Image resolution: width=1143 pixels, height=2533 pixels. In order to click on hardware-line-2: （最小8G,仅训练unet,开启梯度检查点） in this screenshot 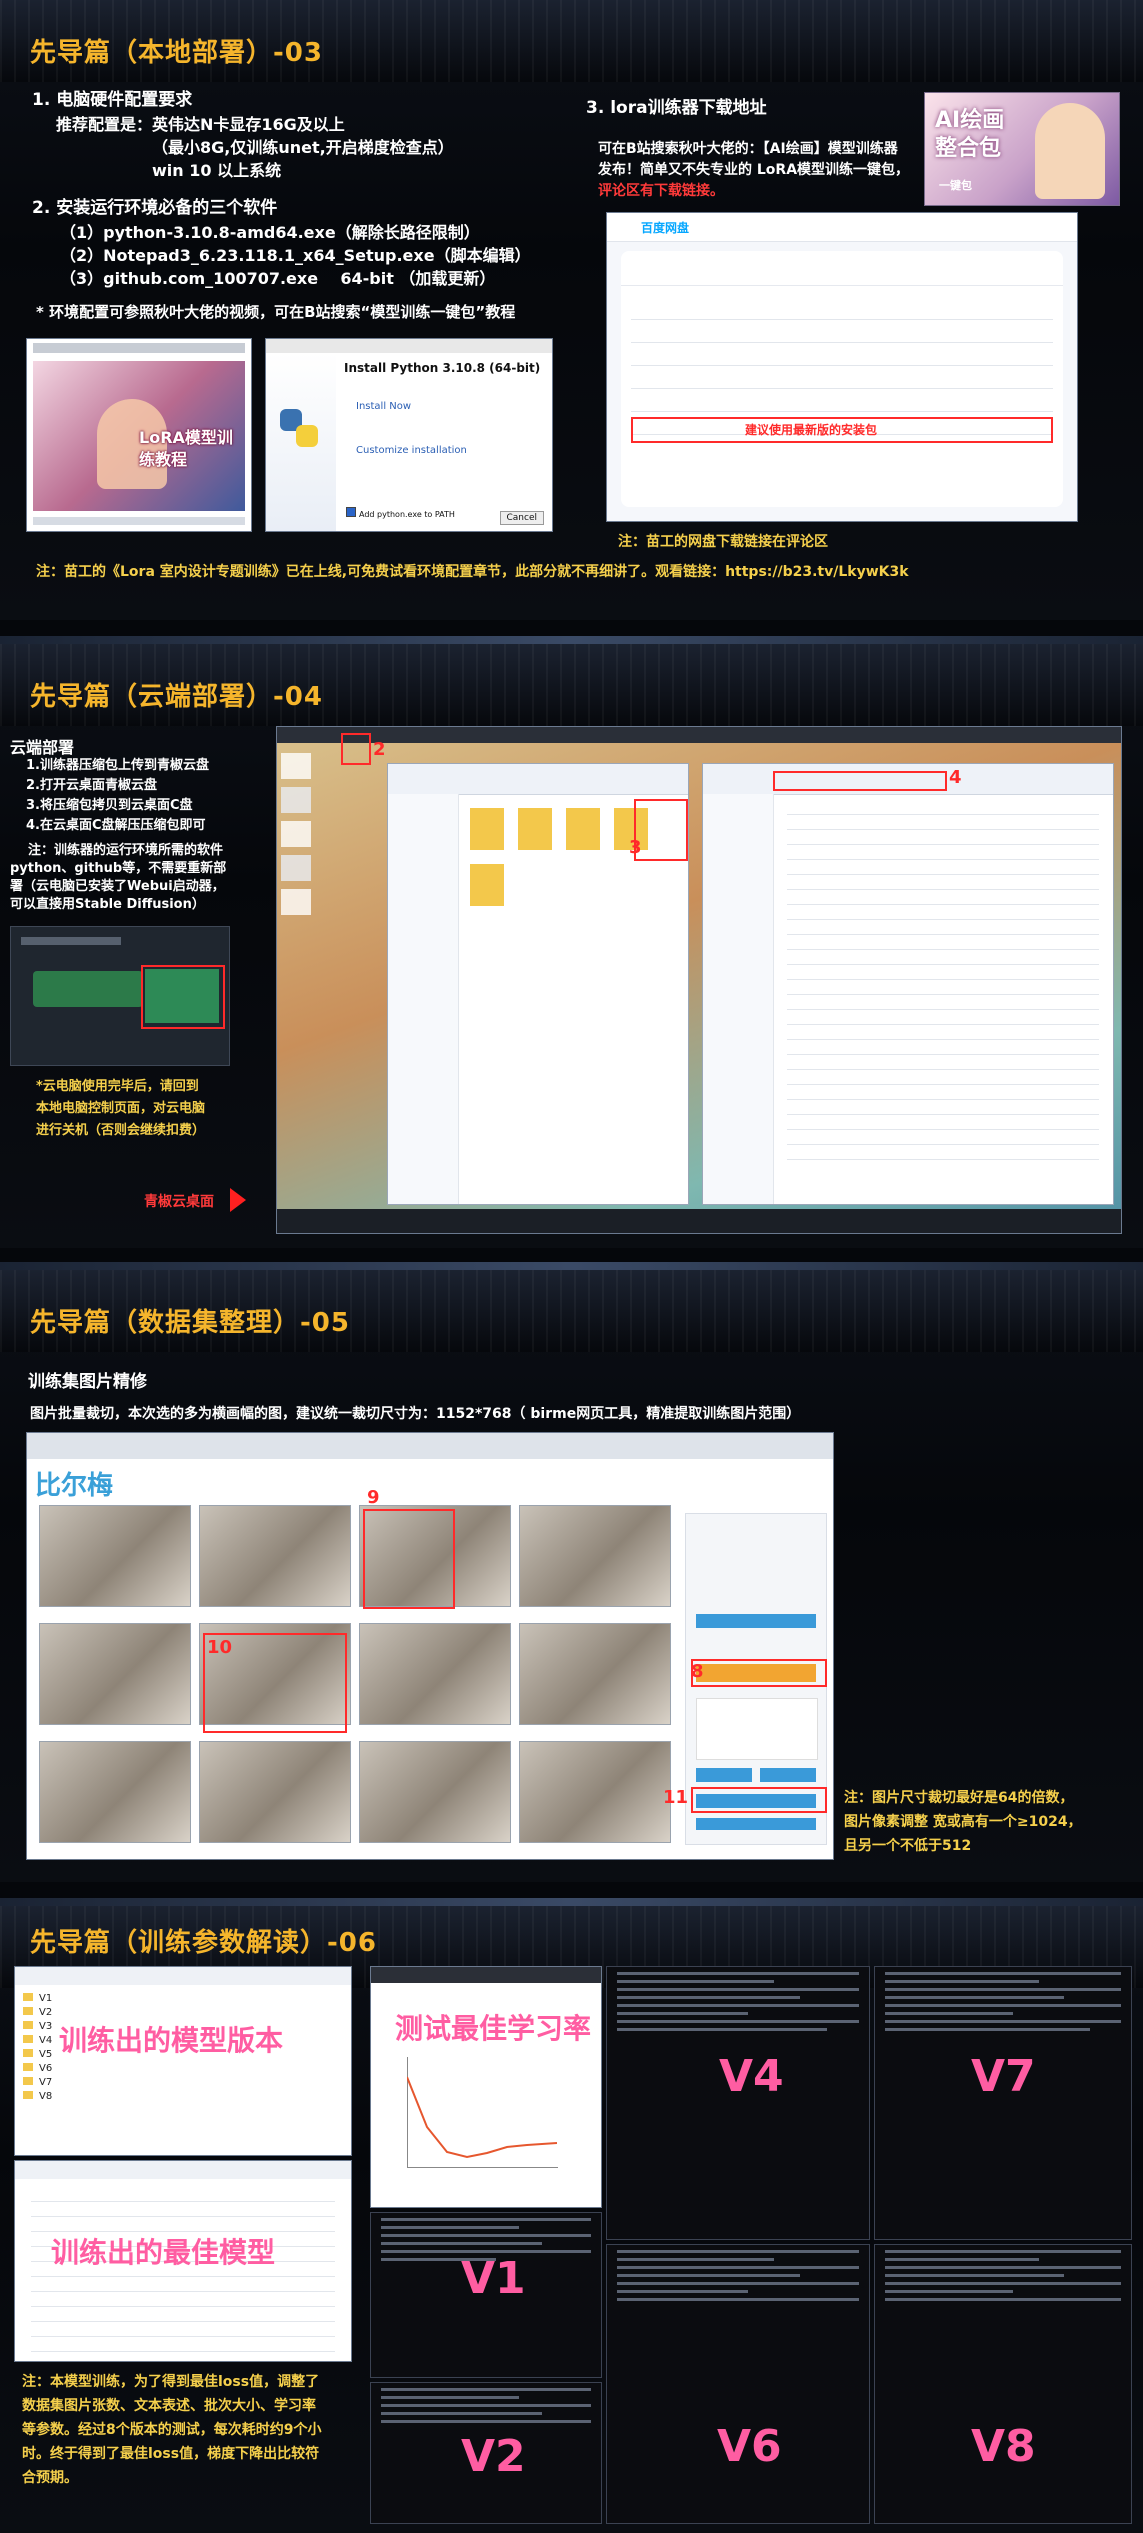, I will do `click(303, 147)`.